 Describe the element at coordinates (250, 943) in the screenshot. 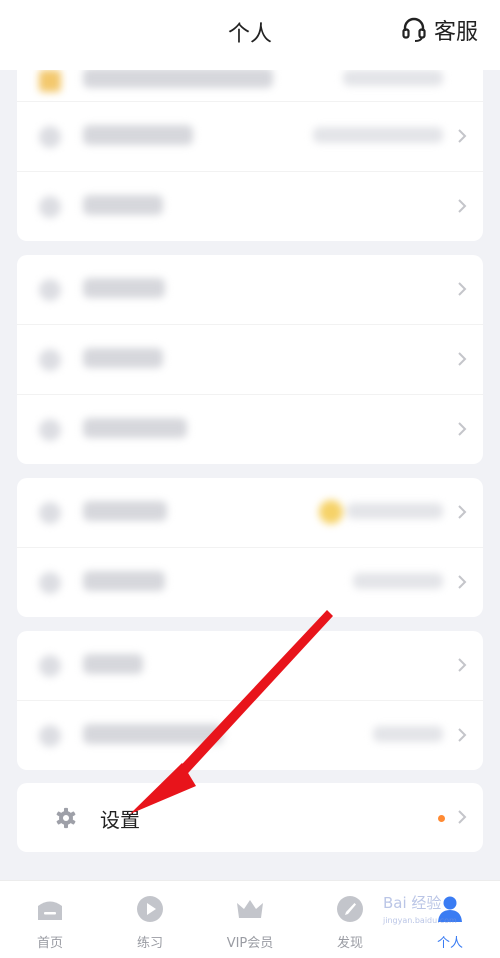

I see `tab-label: VIP会员` at that location.